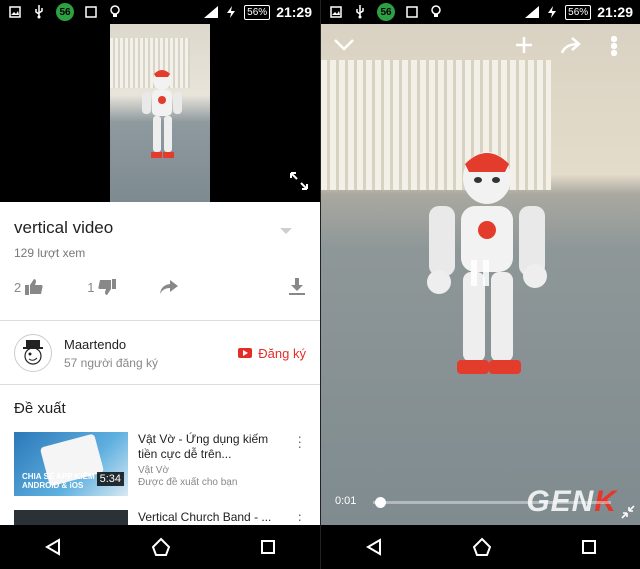 This screenshot has height=569, width=640. Describe the element at coordinates (245, 353) in the screenshot. I see `youtube-logo-icon` at that location.